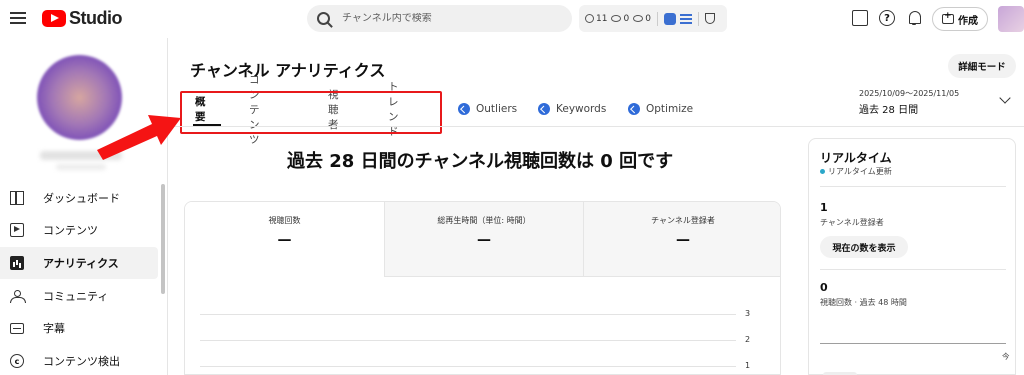 The width and height of the screenshot is (1024, 375). I want to click on stat-count-b: 0, so click(626, 18).